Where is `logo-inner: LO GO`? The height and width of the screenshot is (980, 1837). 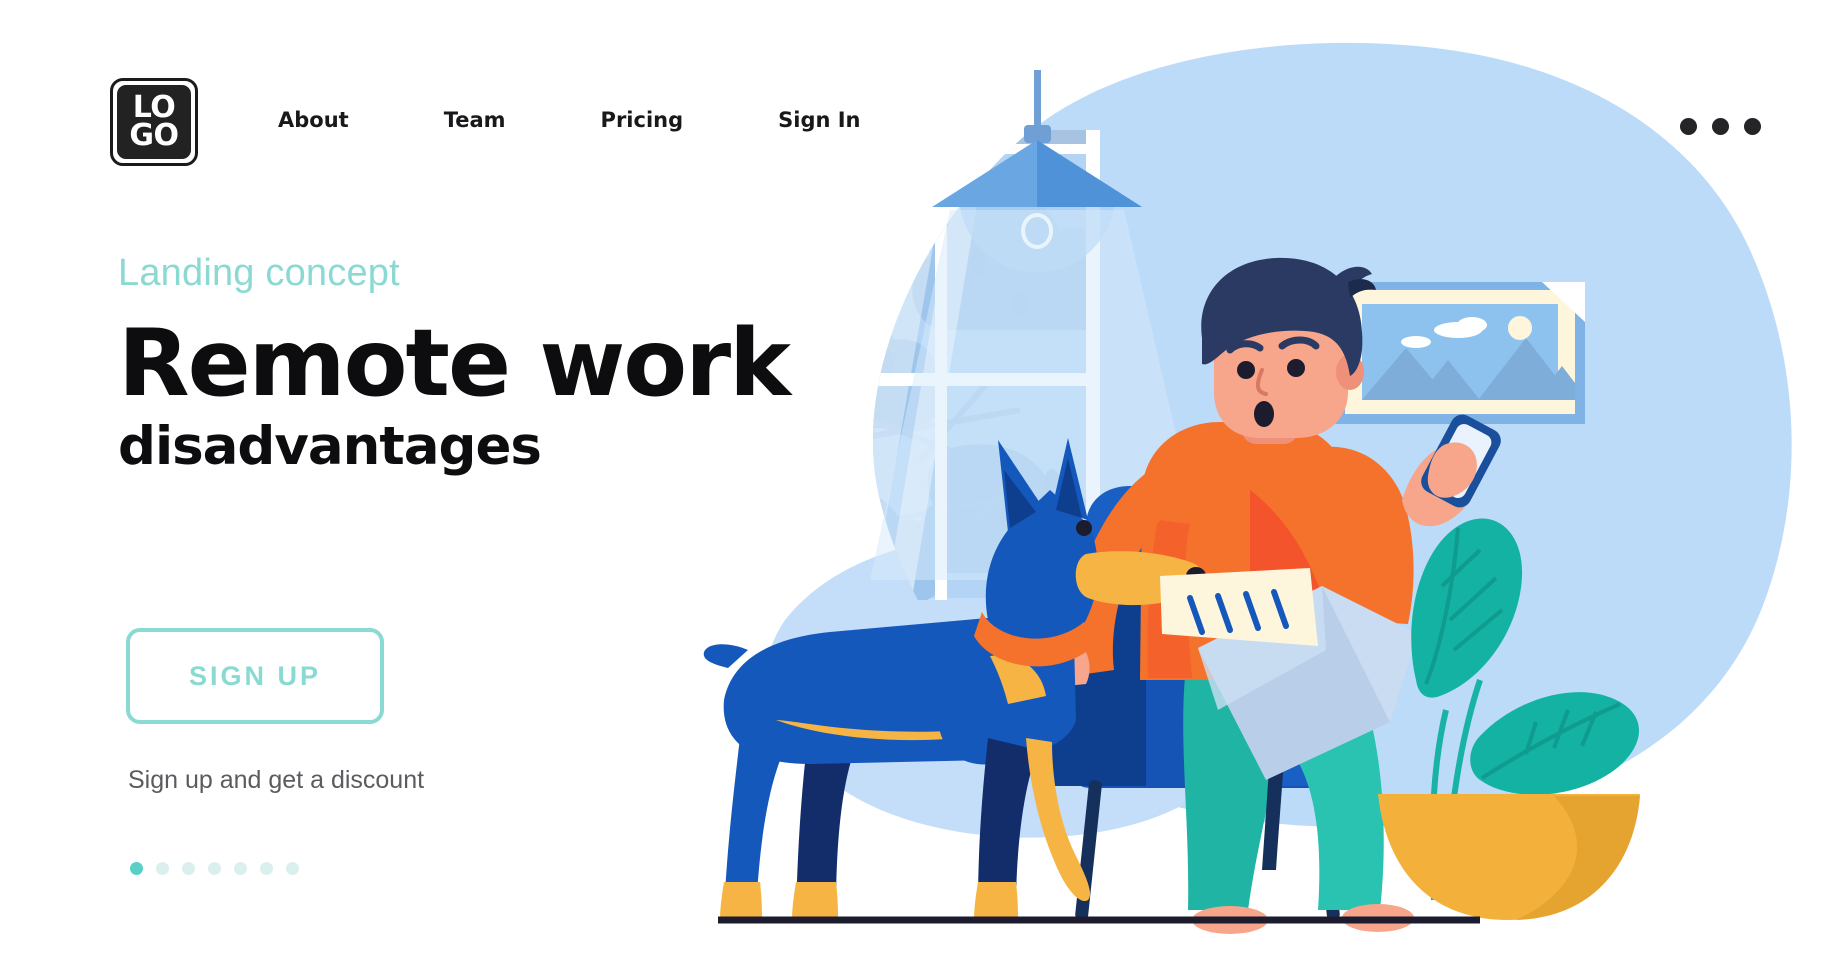
logo-inner: LO GO is located at coordinates (154, 122).